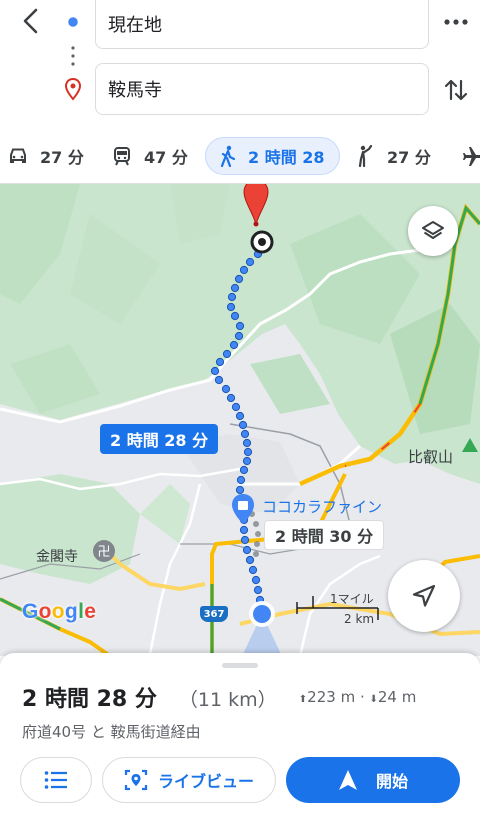 Image resolution: width=480 pixels, height=818 pixels. What do you see at coordinates (365, 156) in the screenshot?
I see `hail-icon` at bounding box center [365, 156].